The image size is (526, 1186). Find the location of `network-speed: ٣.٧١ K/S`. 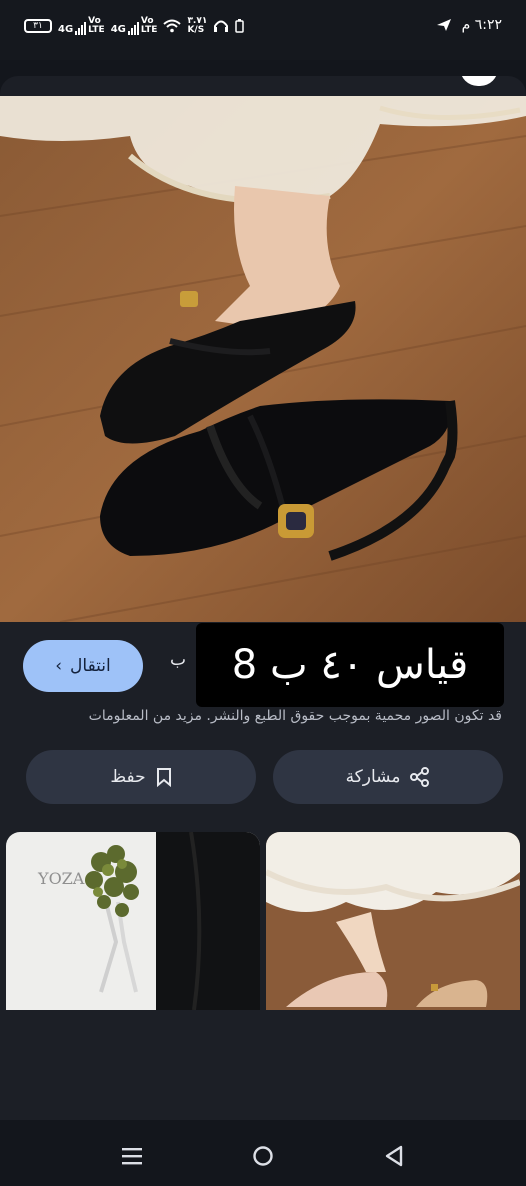

network-speed: ٣.٧١ K/S is located at coordinates (197, 26).